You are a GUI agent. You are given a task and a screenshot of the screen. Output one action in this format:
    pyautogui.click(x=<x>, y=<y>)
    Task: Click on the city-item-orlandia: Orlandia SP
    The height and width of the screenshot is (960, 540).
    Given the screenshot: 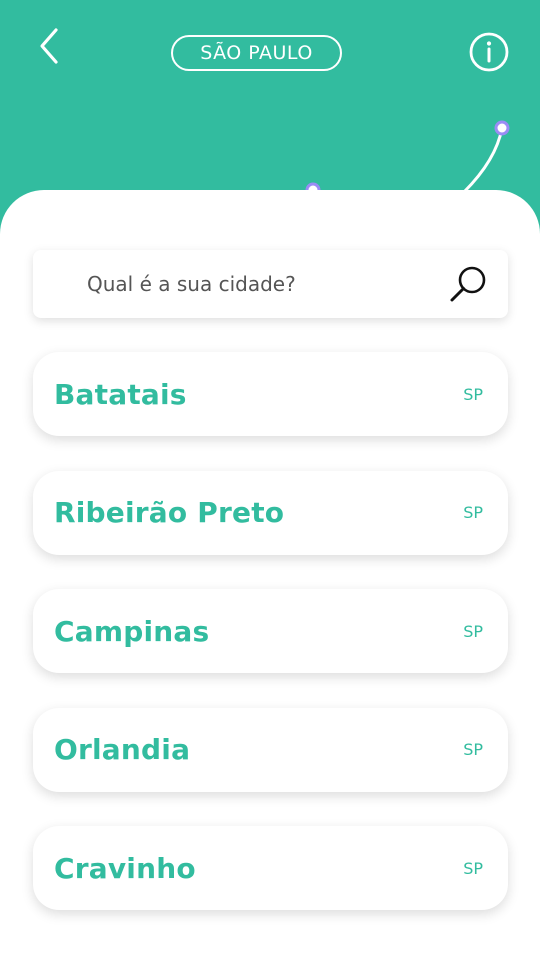 What is the action you would take?
    pyautogui.click(x=270, y=749)
    